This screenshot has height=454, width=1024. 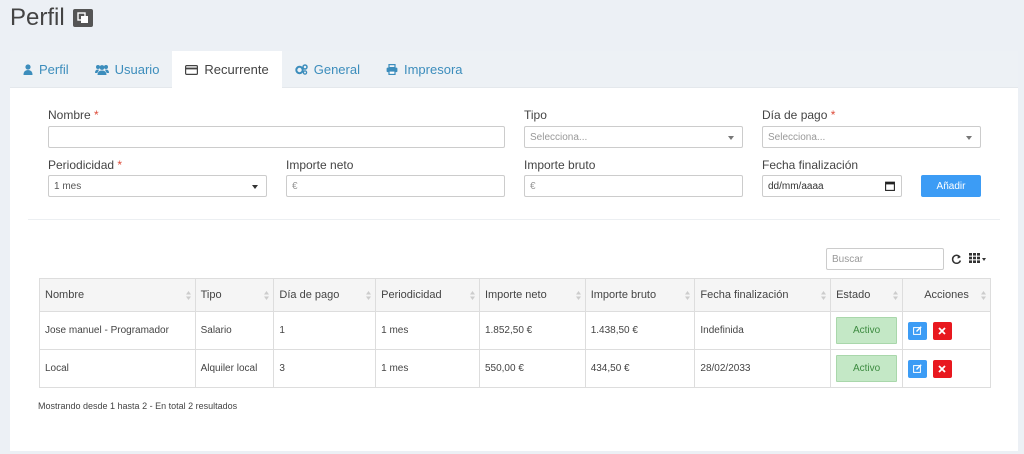 I want to click on tab-perfil: Perfil, so click(x=46, y=69).